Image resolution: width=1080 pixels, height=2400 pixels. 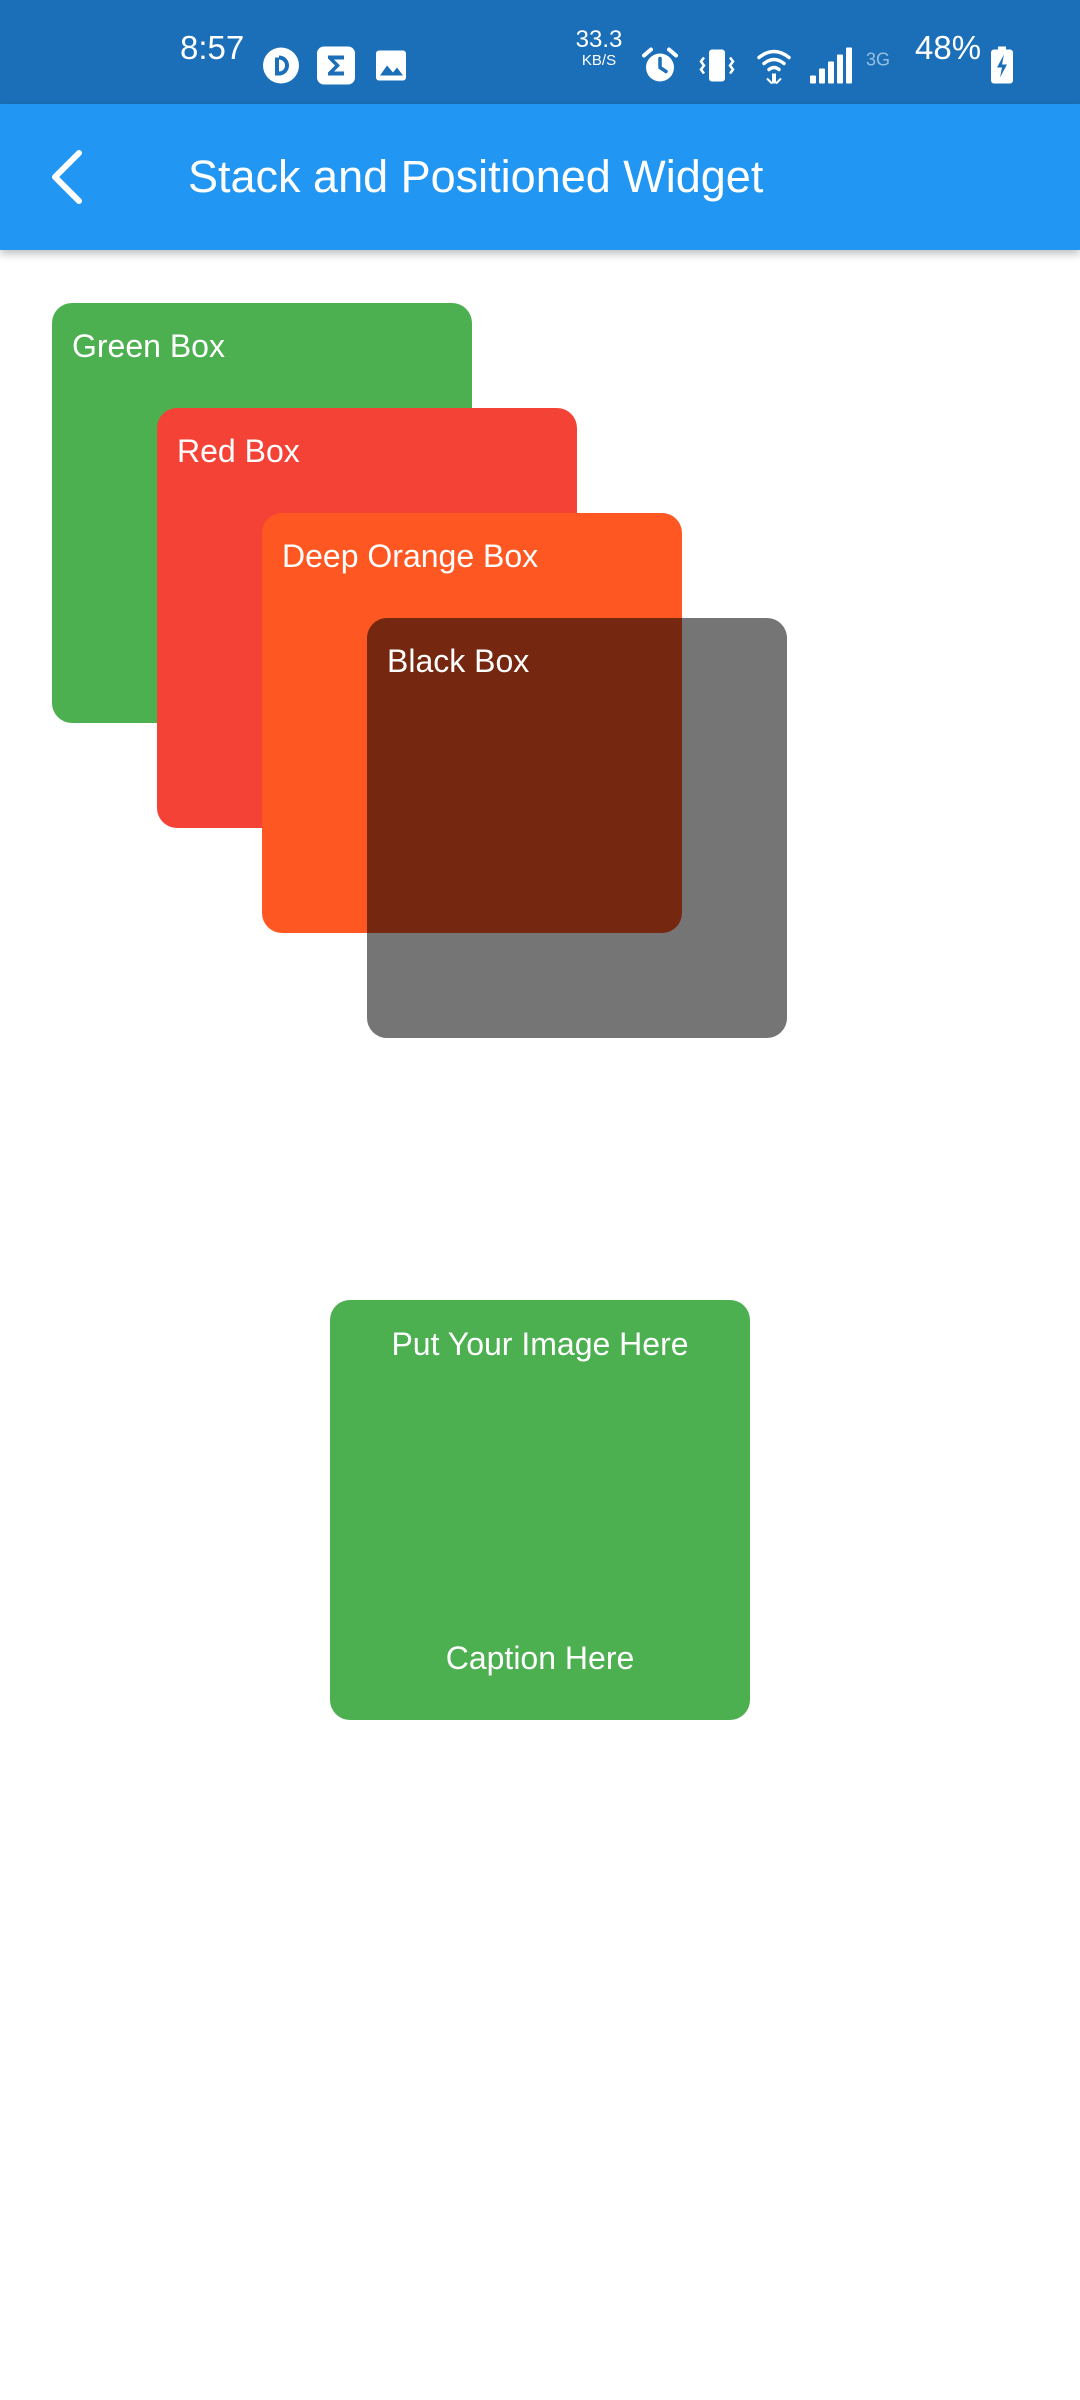 I want to click on app-bar: Stack and Positioned Widget, so click(x=540, y=177).